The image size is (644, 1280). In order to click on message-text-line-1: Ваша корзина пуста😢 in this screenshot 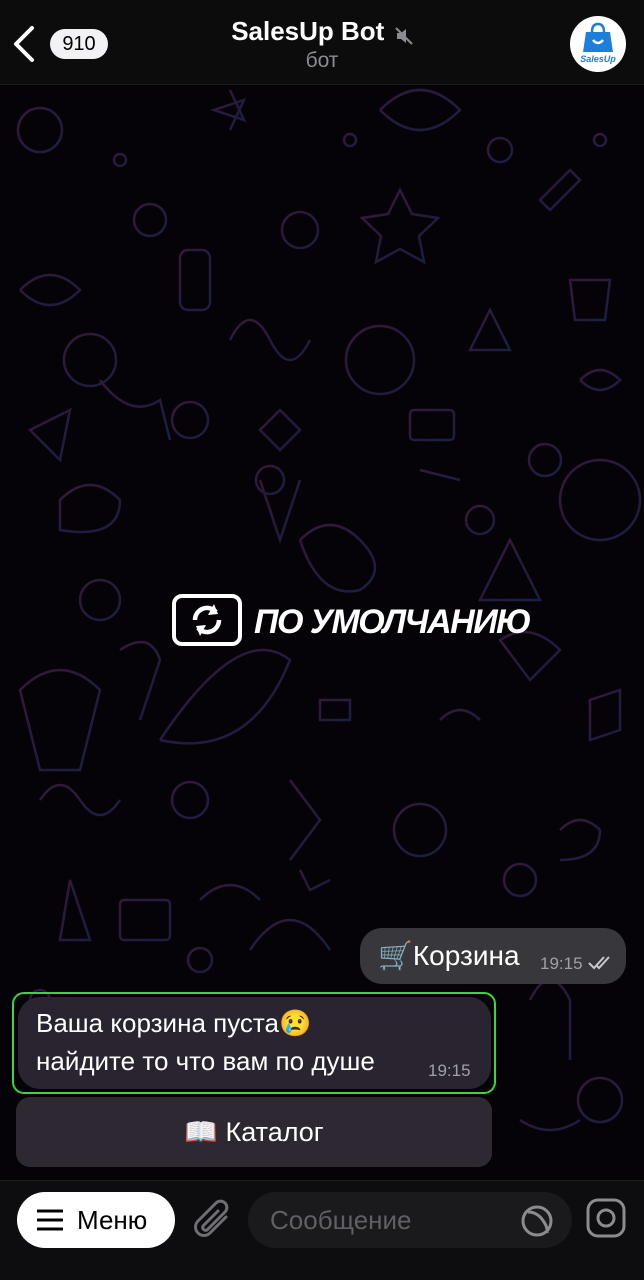, I will do `click(174, 1023)`.